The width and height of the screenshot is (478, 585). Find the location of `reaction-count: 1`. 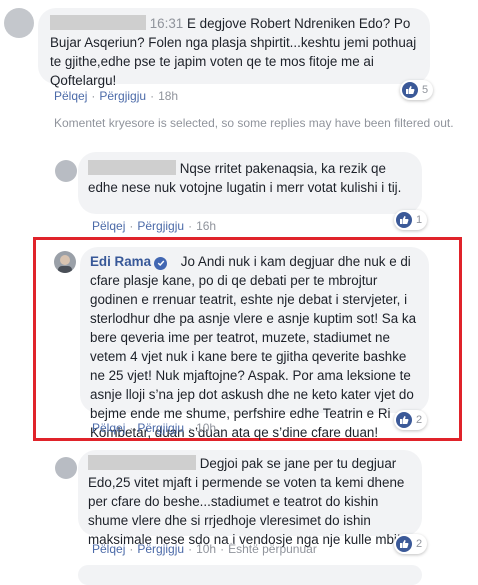

reaction-count: 1 is located at coordinates (411, 220).